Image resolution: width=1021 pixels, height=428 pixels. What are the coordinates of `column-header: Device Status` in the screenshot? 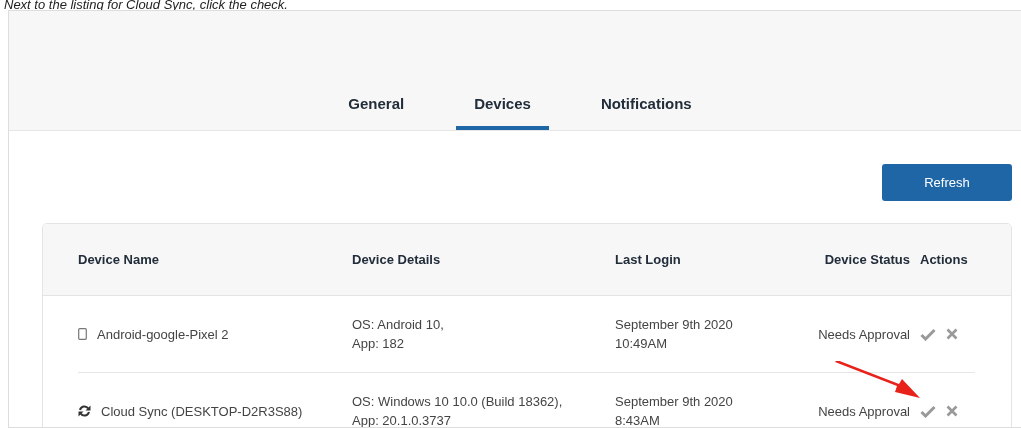 It's located at (867, 259).